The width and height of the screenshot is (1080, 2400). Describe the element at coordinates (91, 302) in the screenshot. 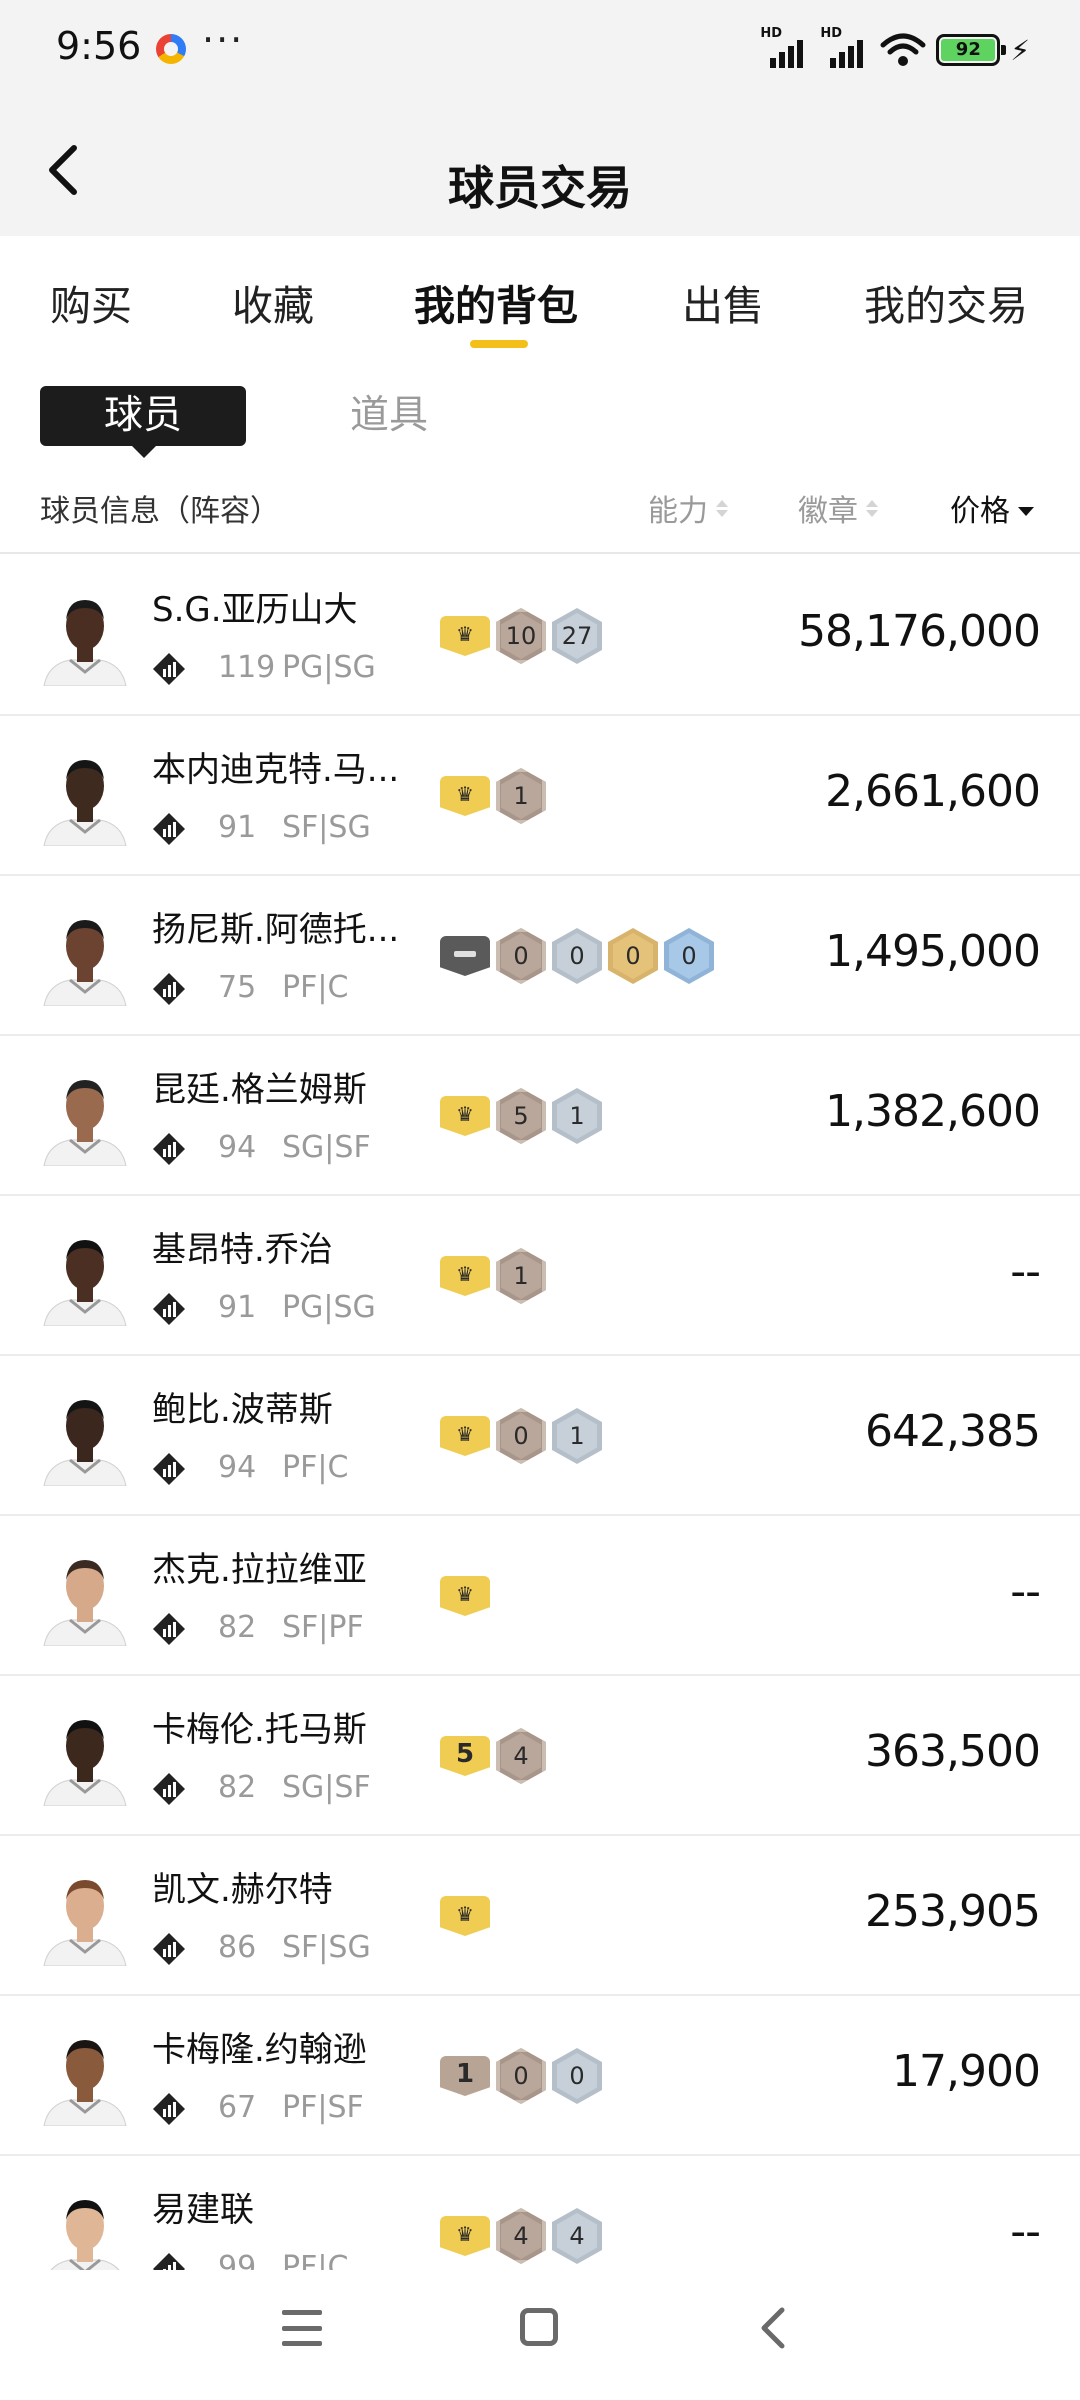

I see `tab-buy: 购买` at that location.